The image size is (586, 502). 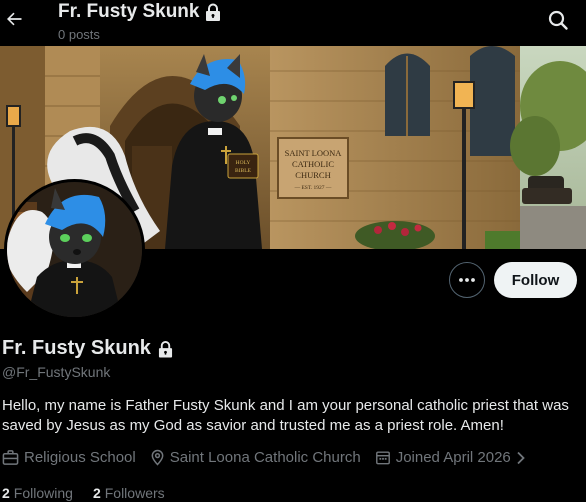 What do you see at coordinates (129, 11) in the screenshot?
I see `header-name: Fr. Fusty Skunk` at bounding box center [129, 11].